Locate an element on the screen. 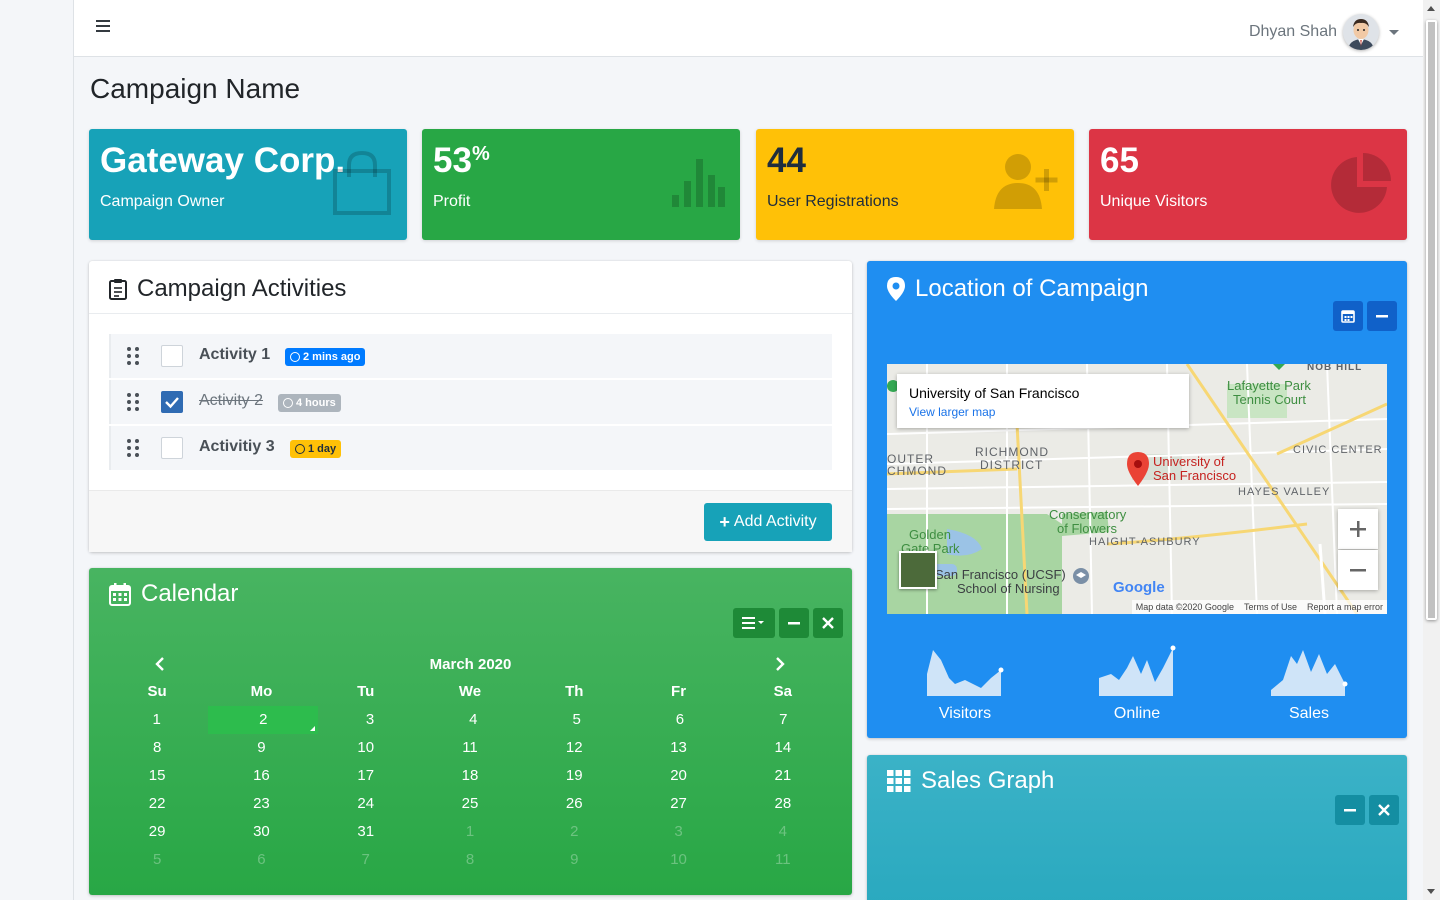 This screenshot has height=900, width=1440. menu-toggle-icon is located at coordinates (104, 27).